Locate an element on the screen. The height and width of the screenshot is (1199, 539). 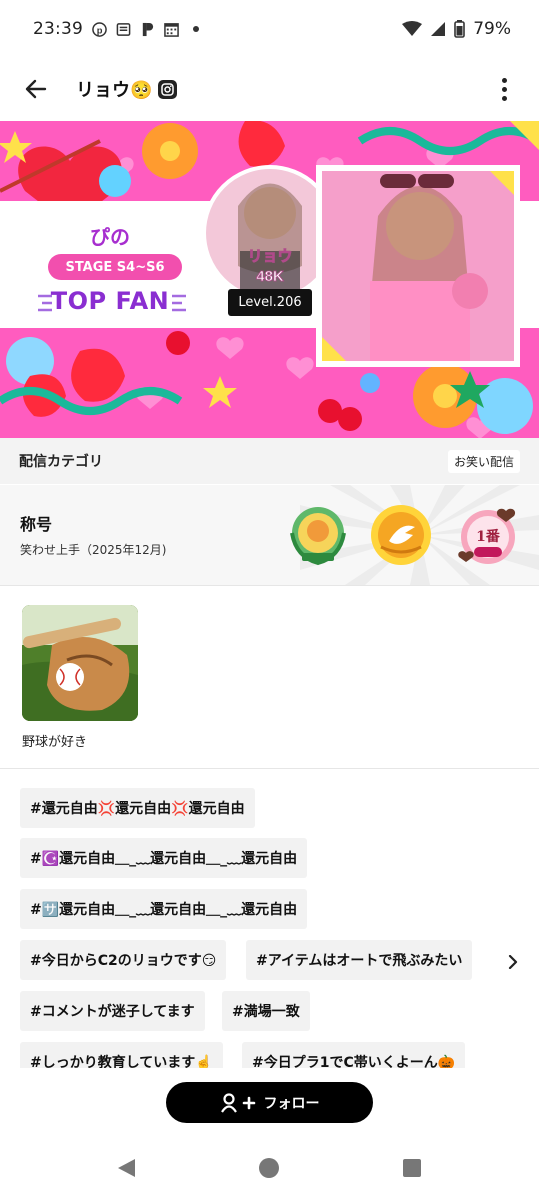
news-icon is located at coordinates (123, 29).